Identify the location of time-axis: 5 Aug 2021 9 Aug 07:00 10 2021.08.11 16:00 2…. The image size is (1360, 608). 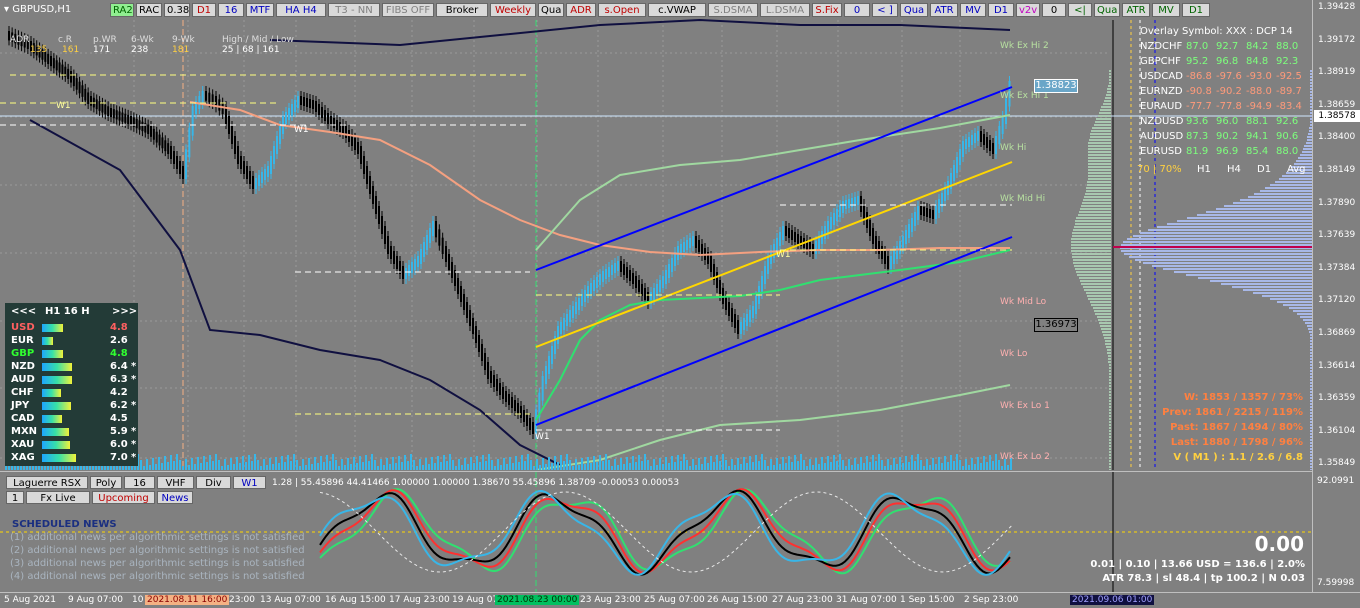
(680, 600).